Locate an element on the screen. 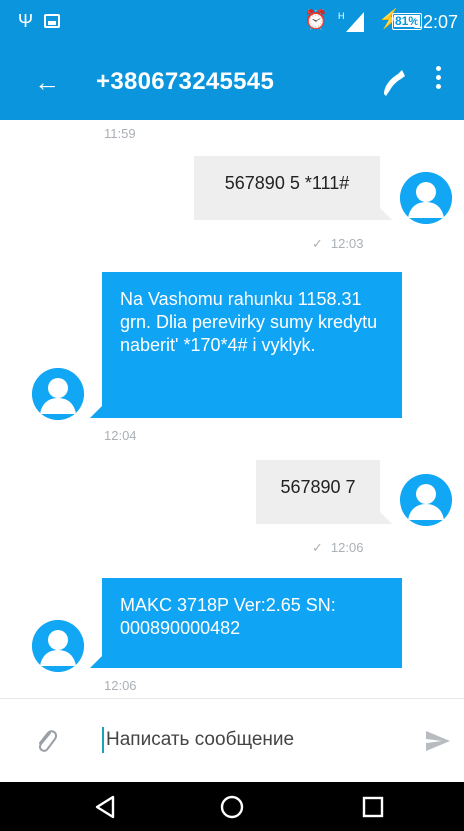 The image size is (464, 831). send-icon is located at coordinates (438, 741).